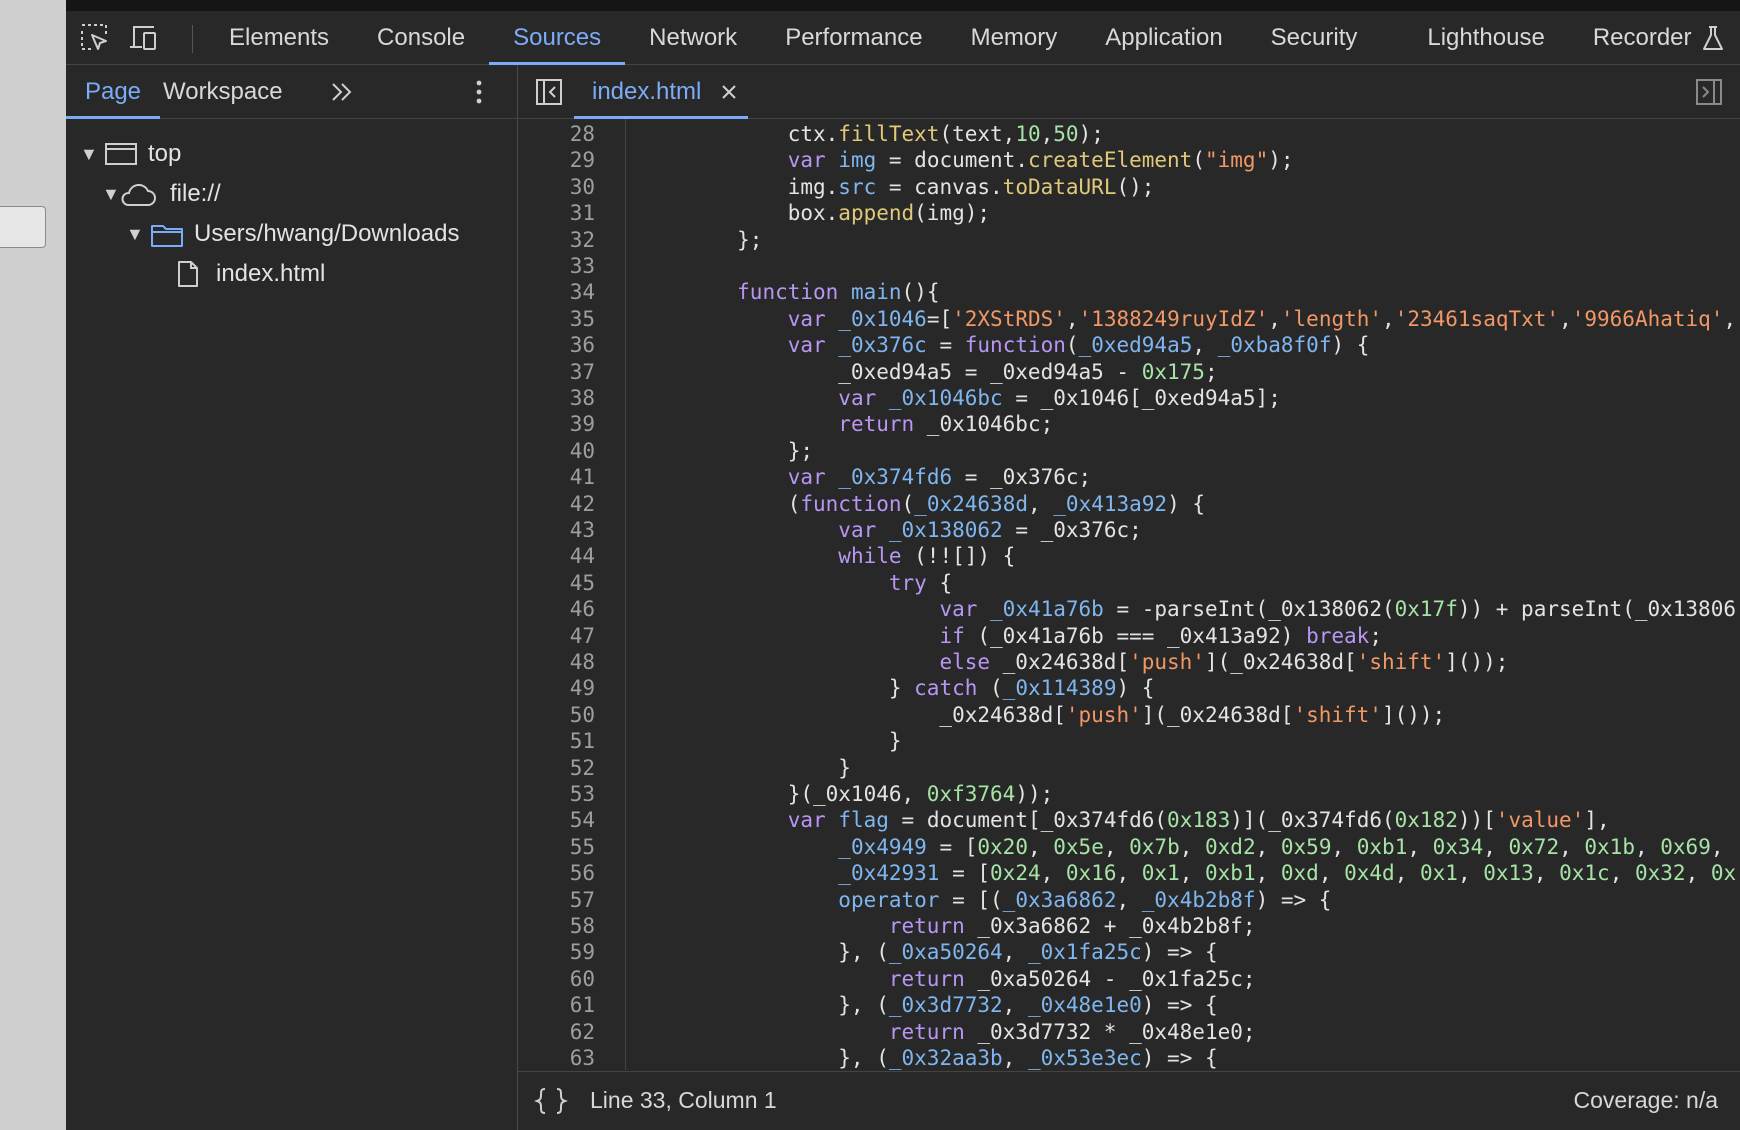  What do you see at coordinates (113, 92) in the screenshot?
I see `tab-page: Page` at bounding box center [113, 92].